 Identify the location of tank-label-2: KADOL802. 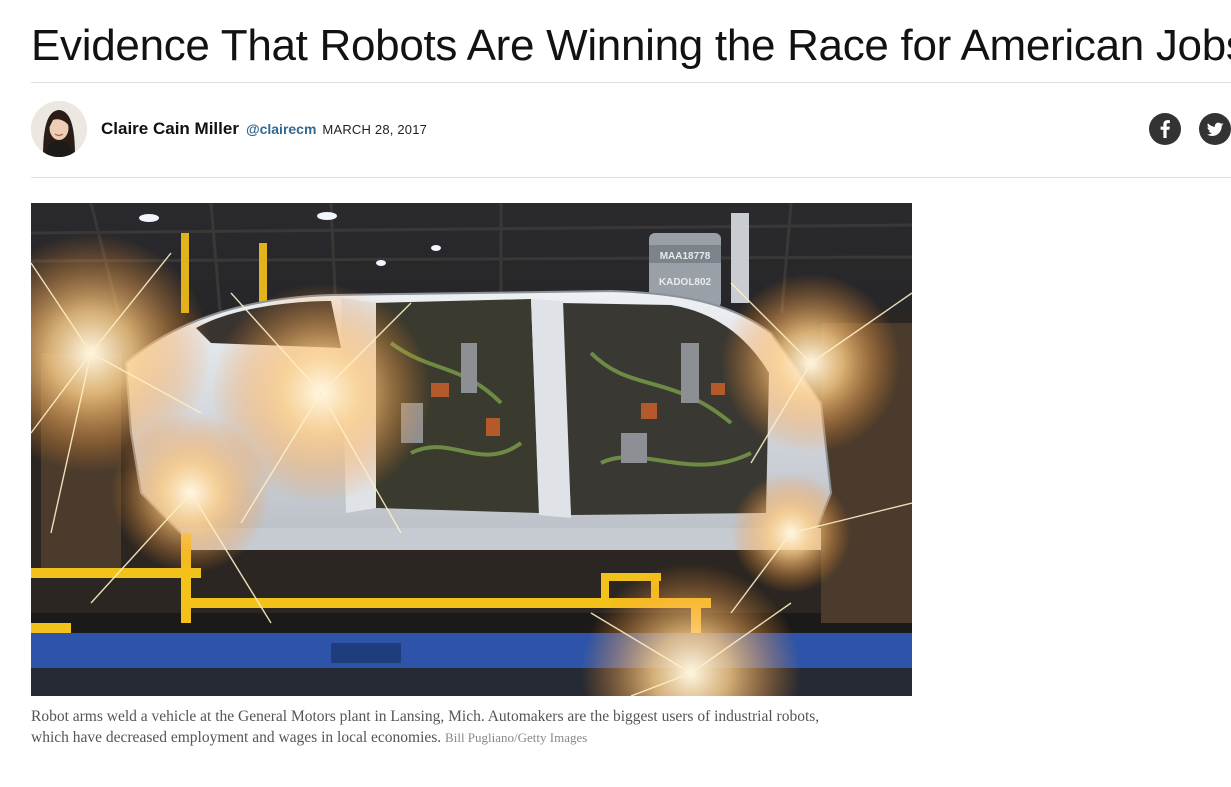
(685, 282).